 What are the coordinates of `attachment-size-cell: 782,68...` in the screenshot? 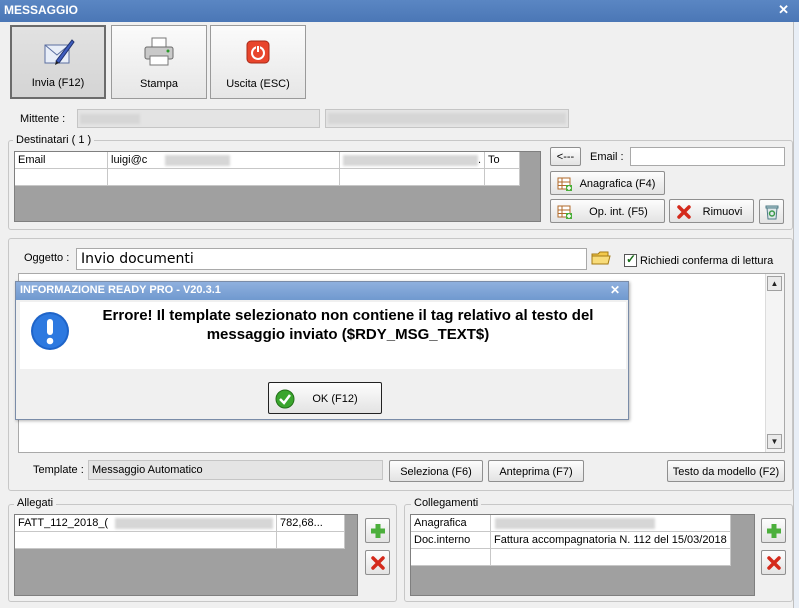 It's located at (311, 523).